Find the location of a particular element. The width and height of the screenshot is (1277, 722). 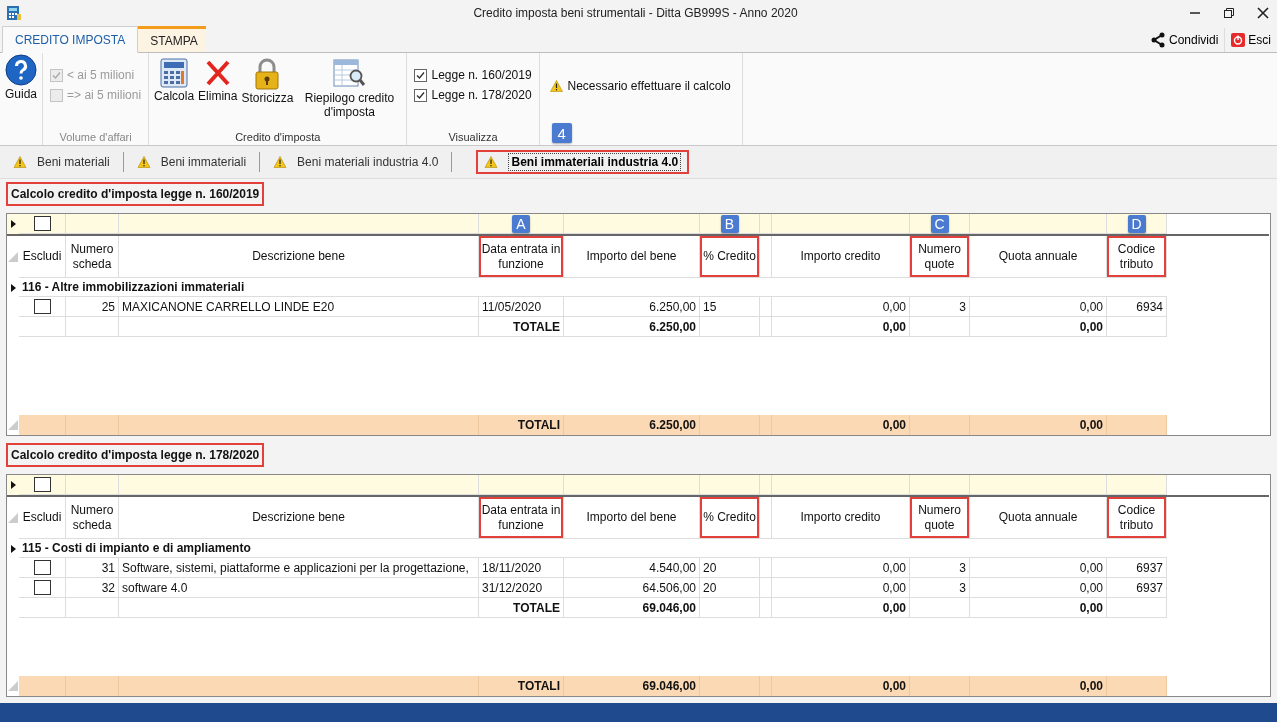

table-cell: 6.250,00 is located at coordinates (632, 307).